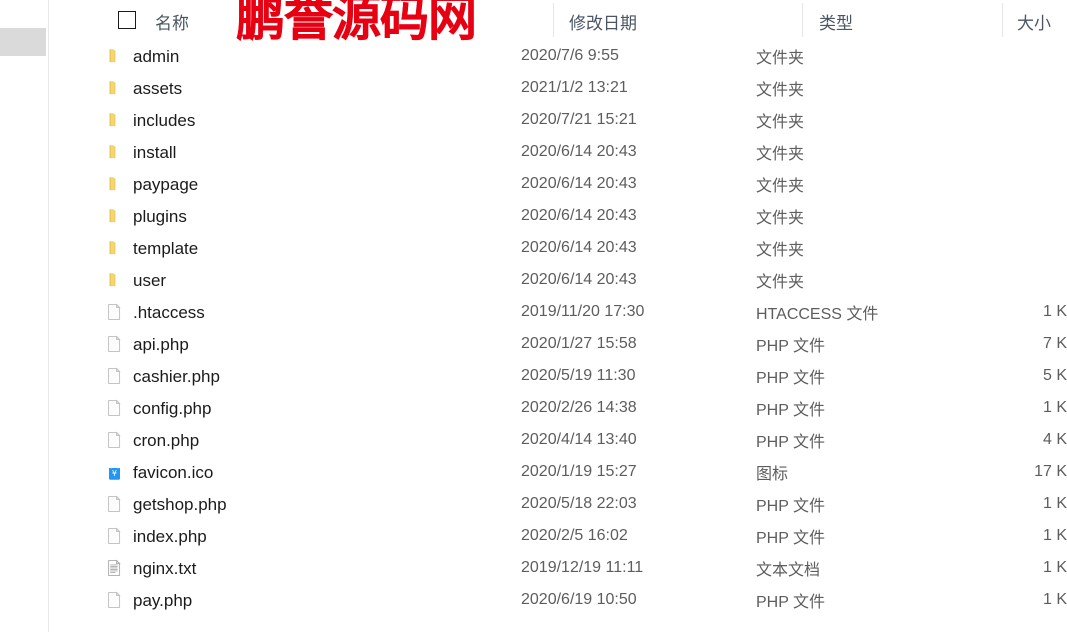  I want to click on file-name-cell: paypage, so click(151, 184).